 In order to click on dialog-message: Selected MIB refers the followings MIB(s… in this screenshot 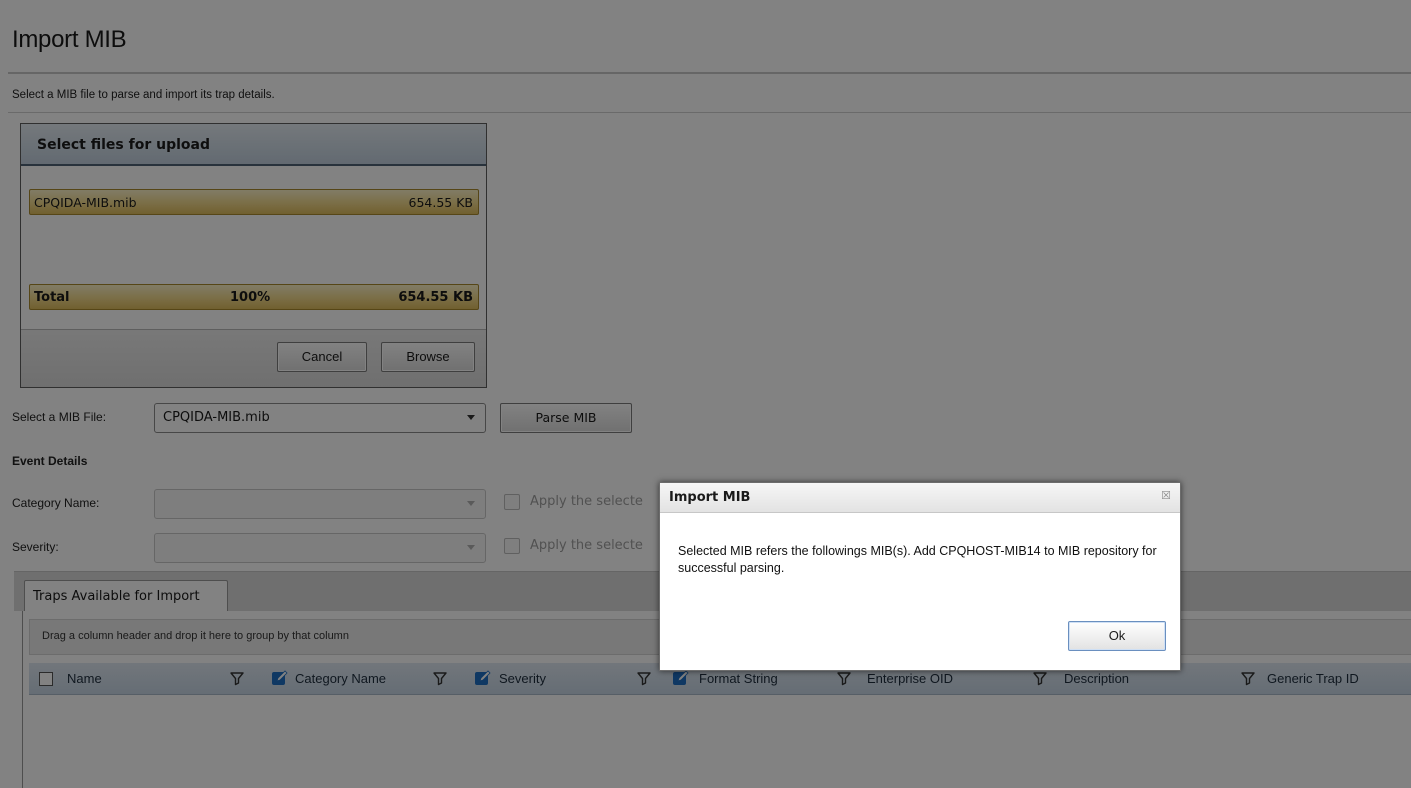, I will do `click(917, 559)`.